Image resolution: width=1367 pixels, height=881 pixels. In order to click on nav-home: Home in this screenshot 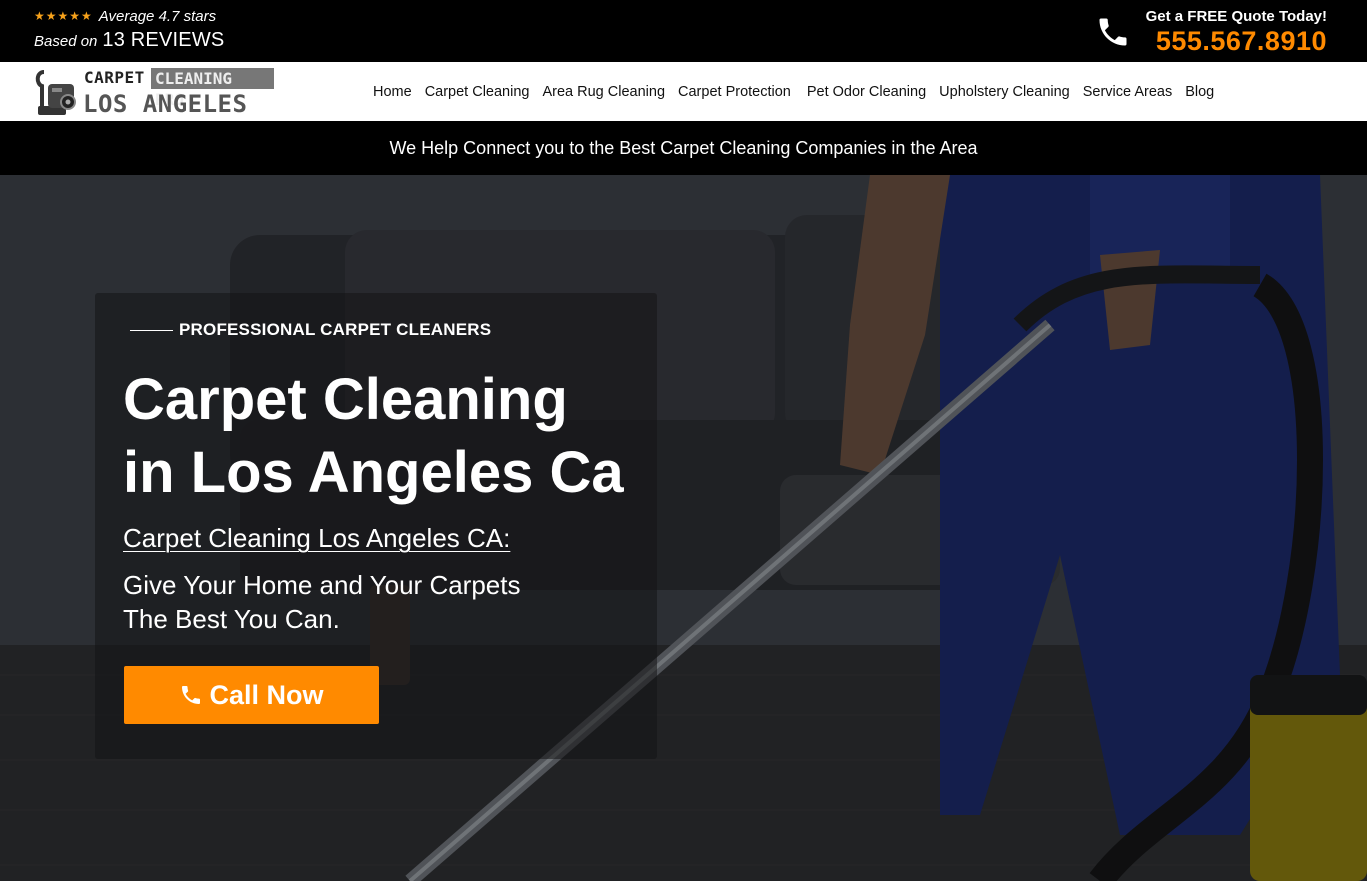, I will do `click(392, 92)`.